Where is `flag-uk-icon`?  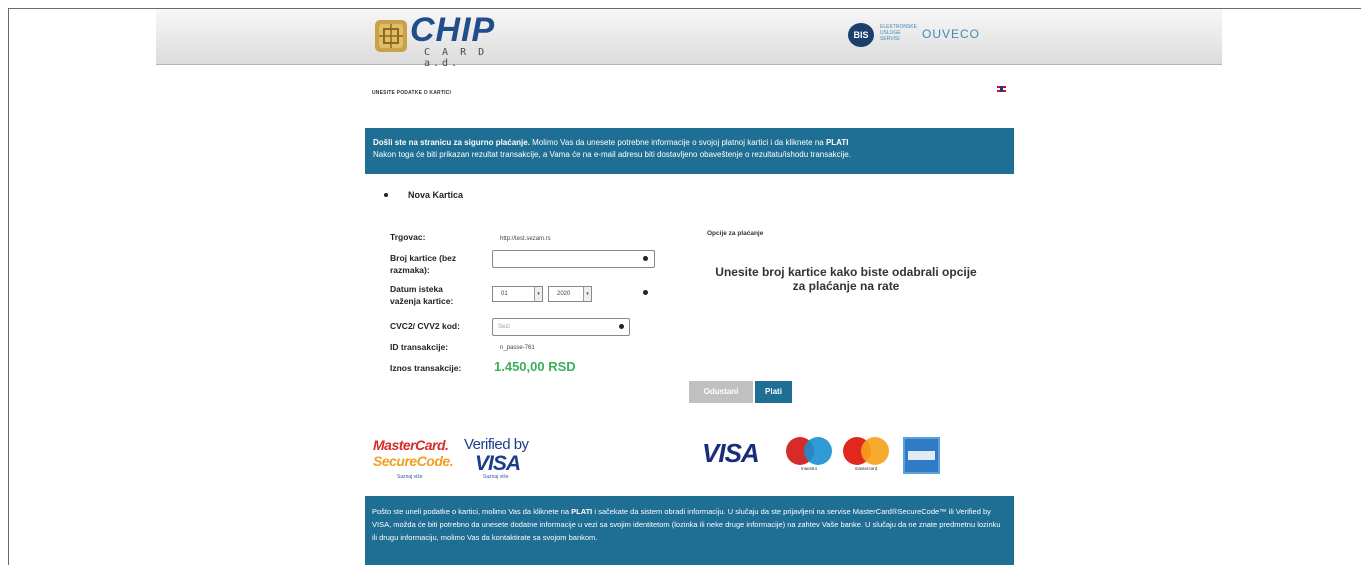
flag-uk-icon is located at coordinates (1001, 89).